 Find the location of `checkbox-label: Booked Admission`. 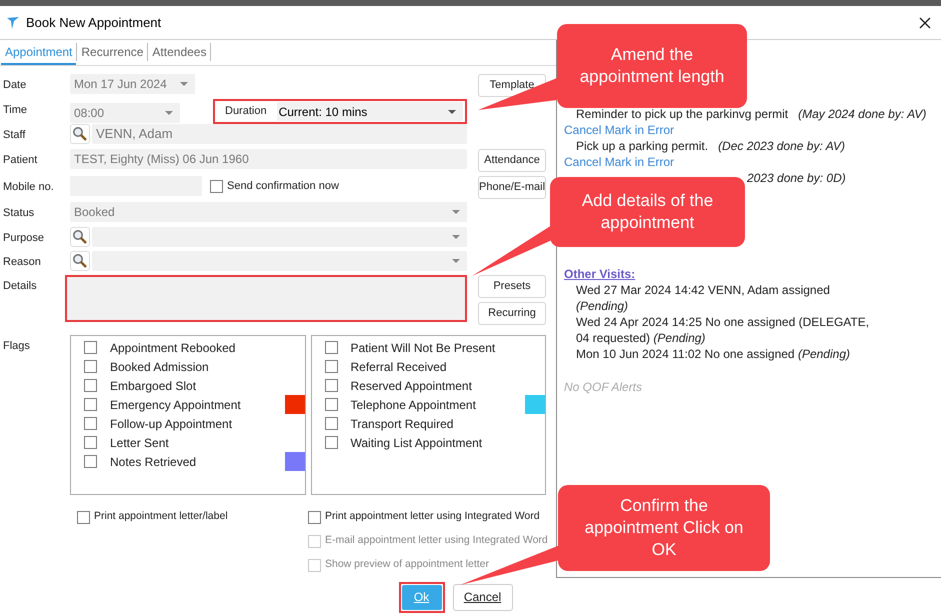

checkbox-label: Booked Admission is located at coordinates (160, 367).